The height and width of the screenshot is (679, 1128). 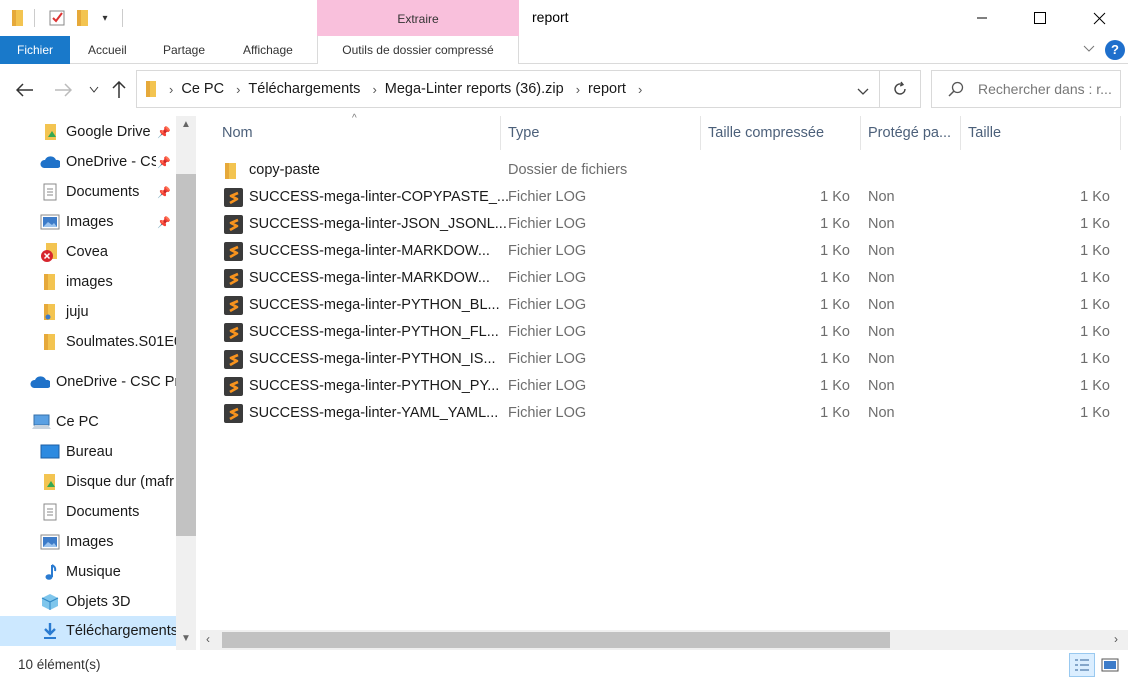 What do you see at coordinates (982, 18) in the screenshot?
I see `minimize-button` at bounding box center [982, 18].